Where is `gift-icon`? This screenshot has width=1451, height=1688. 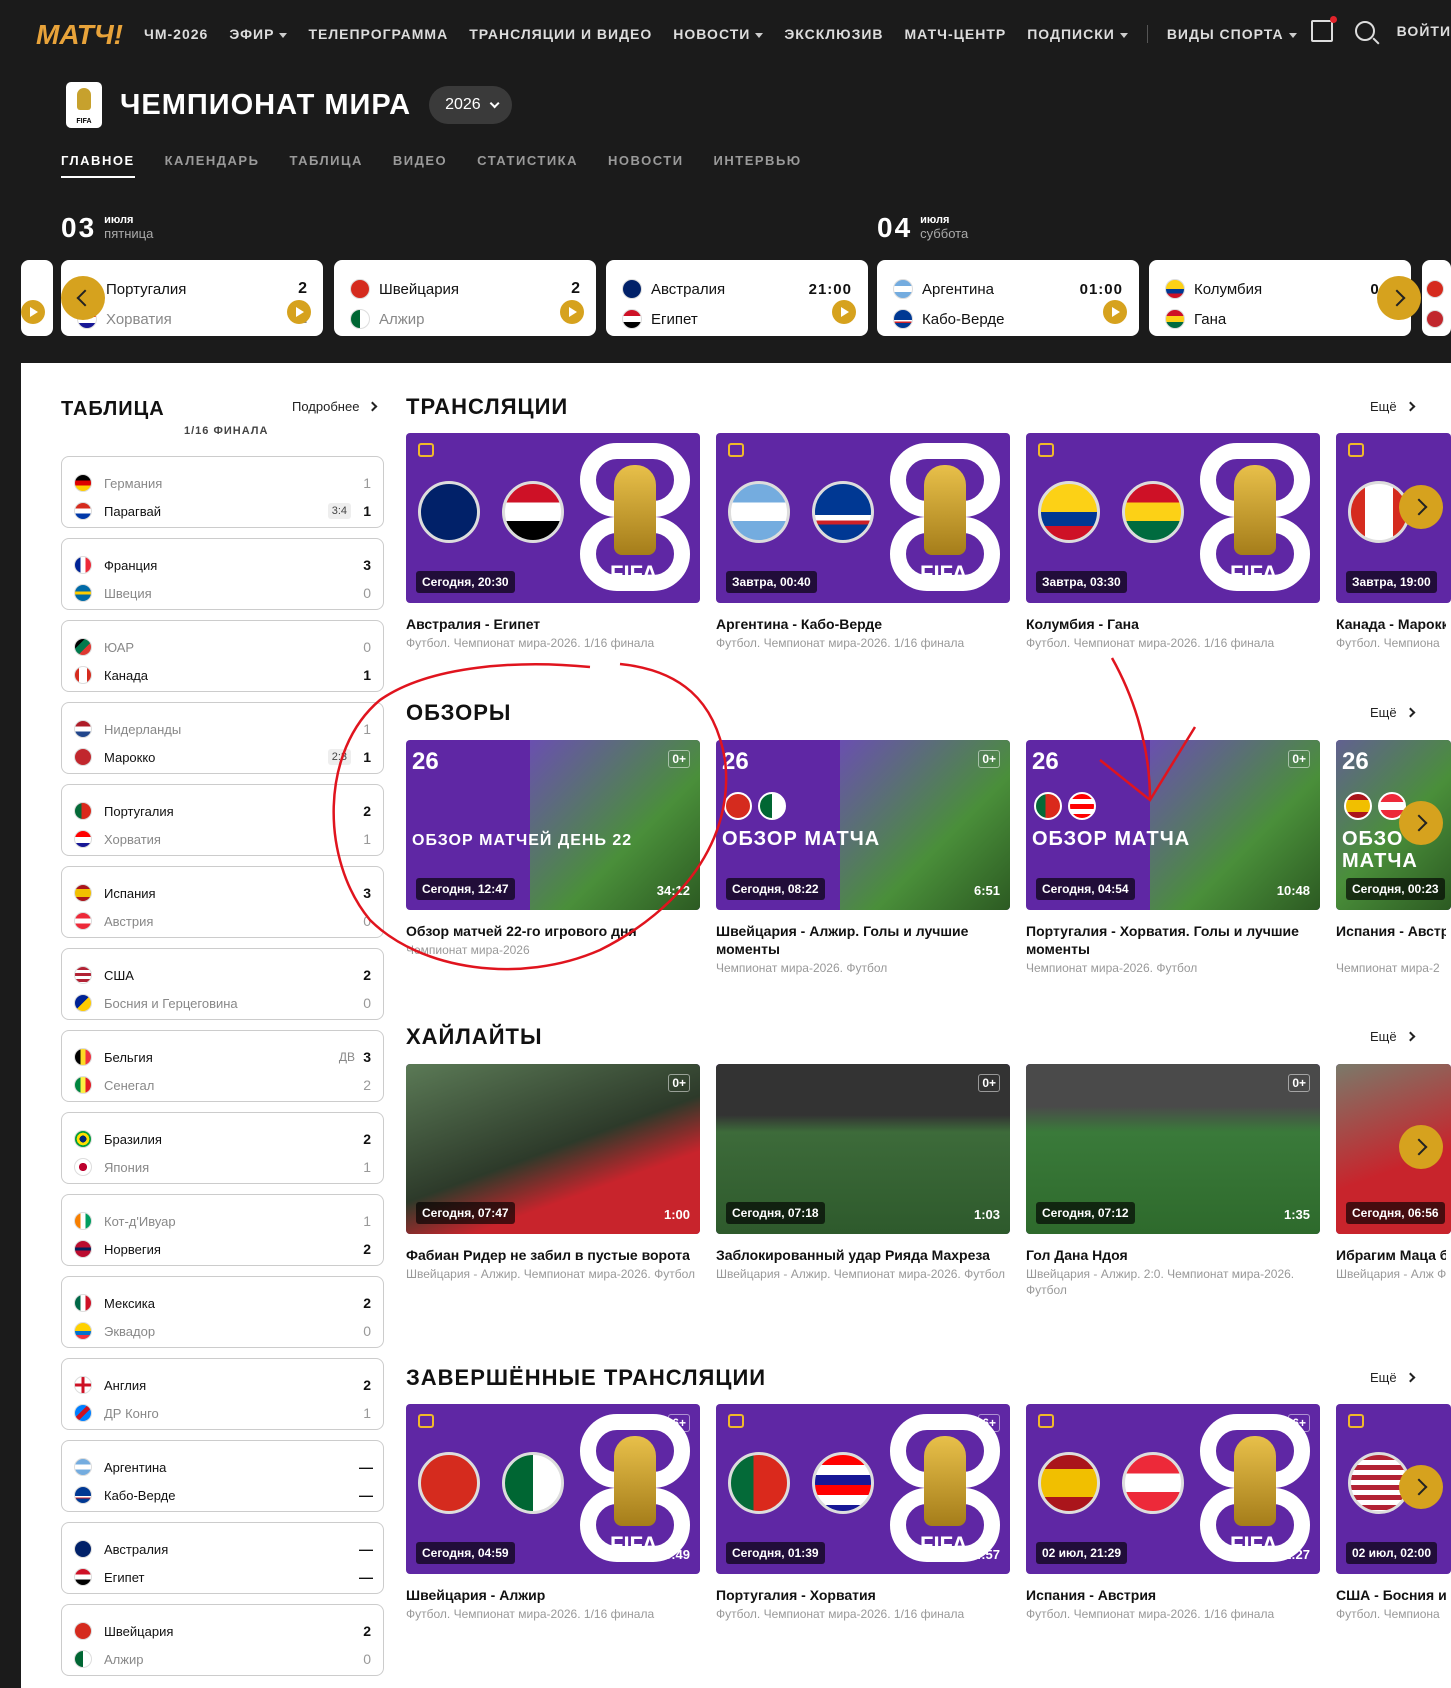 gift-icon is located at coordinates (1323, 29).